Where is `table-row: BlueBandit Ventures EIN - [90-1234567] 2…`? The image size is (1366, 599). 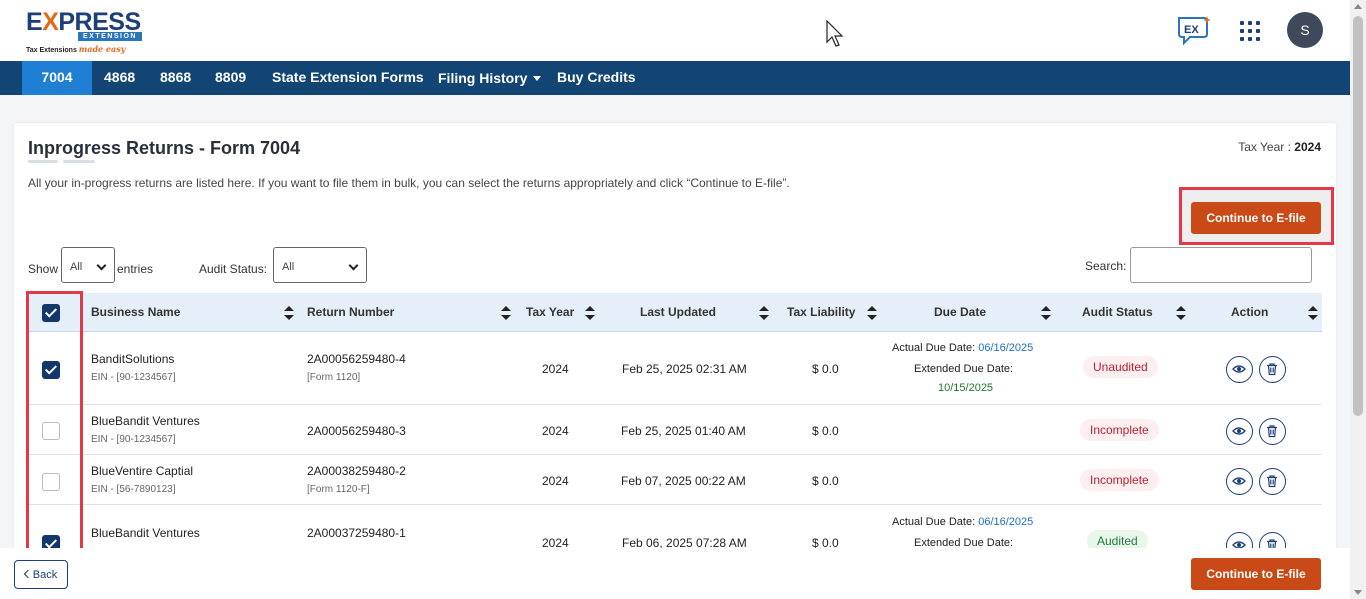
table-row: BlueBandit Ventures EIN - [90-1234567] 2… is located at coordinates (675, 430).